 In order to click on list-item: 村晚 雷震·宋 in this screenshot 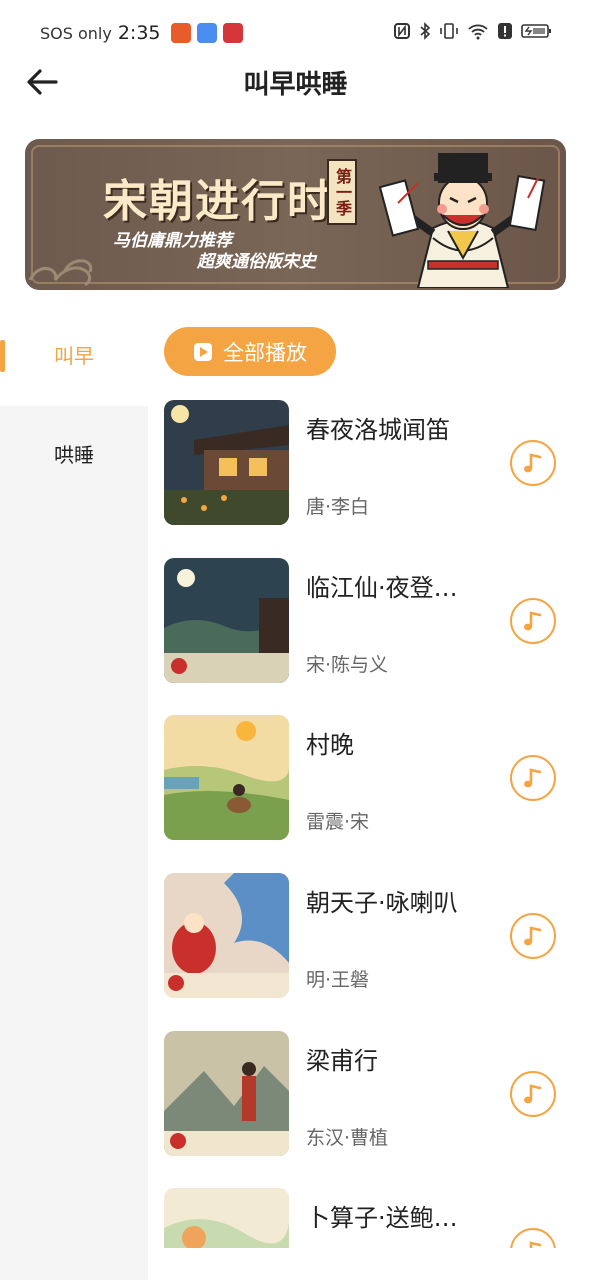, I will do `click(377, 778)`.